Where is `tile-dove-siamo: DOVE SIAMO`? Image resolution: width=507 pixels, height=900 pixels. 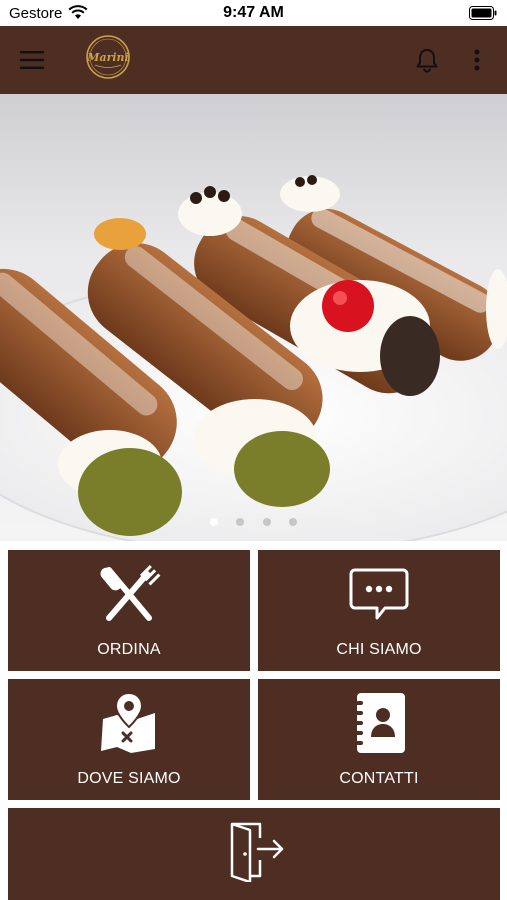
tile-dove-siamo: DOVE SIAMO is located at coordinates (129, 739).